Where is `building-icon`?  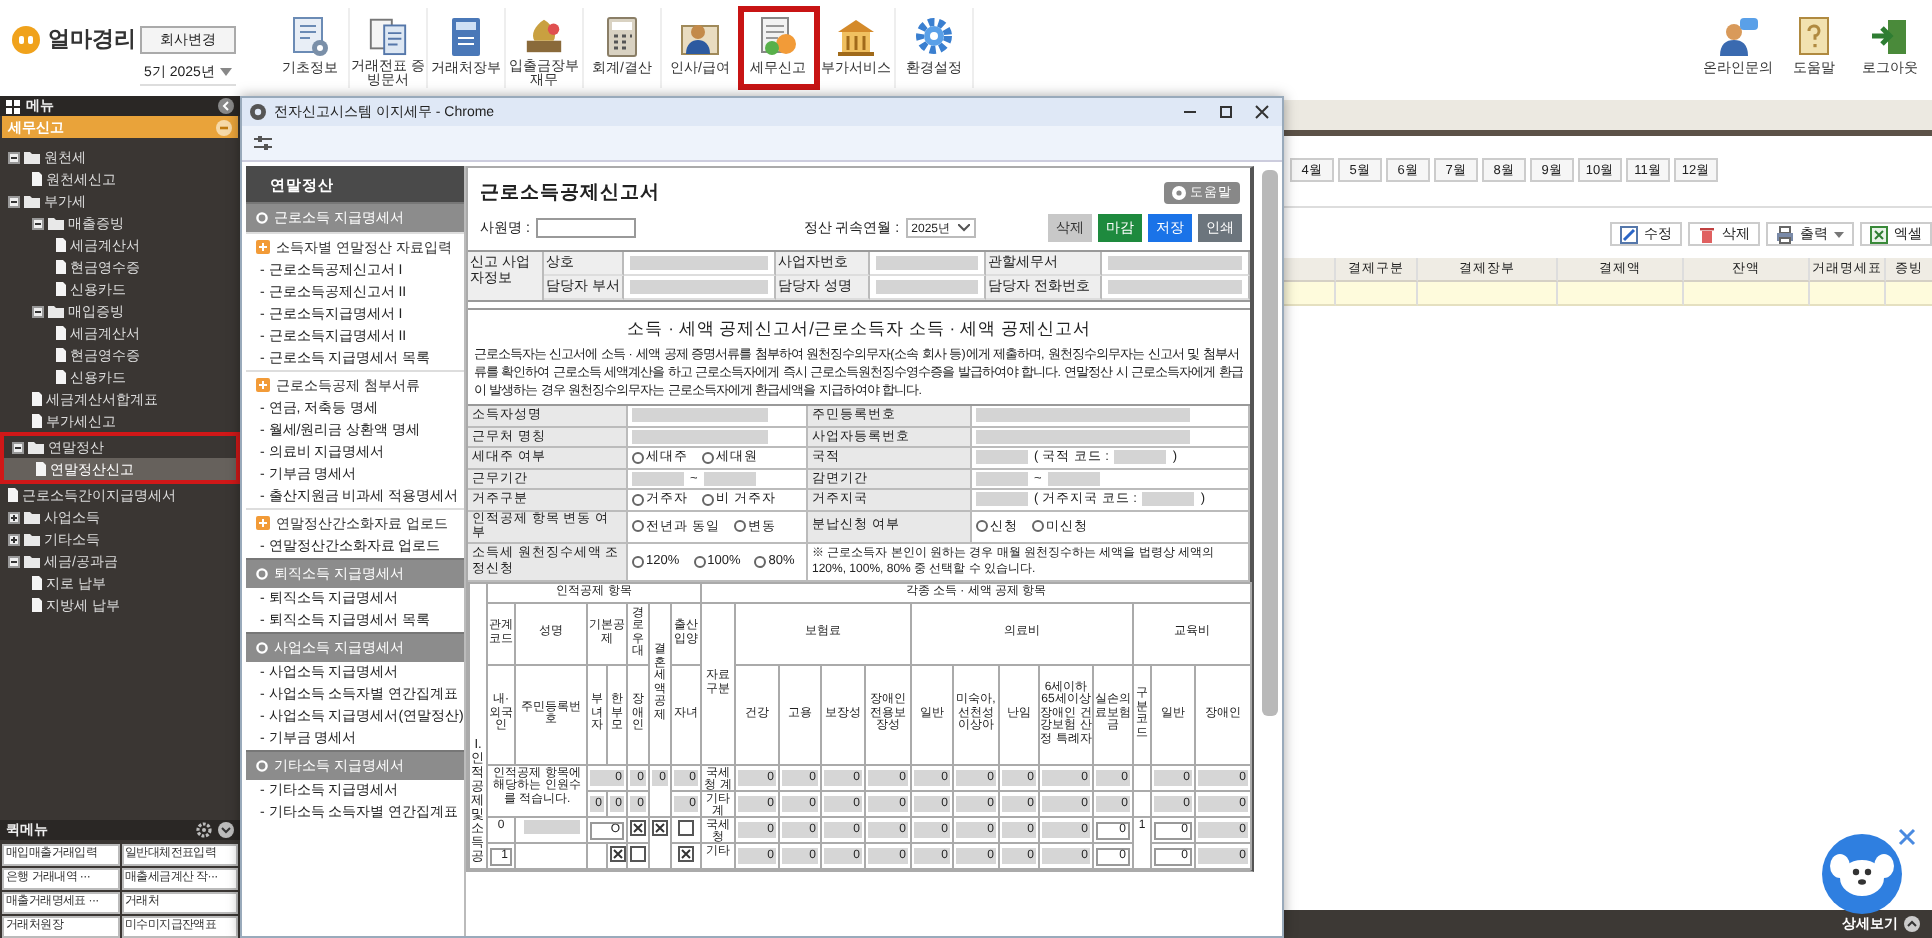
building-icon is located at coordinates (856, 36).